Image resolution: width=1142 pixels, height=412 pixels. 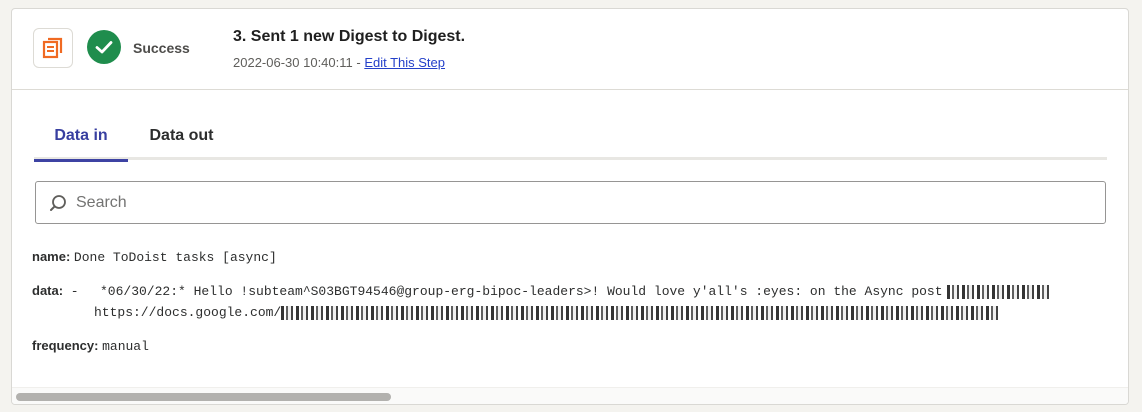 What do you see at coordinates (125, 346) in the screenshot?
I see `field-frequency-value: manual` at bounding box center [125, 346].